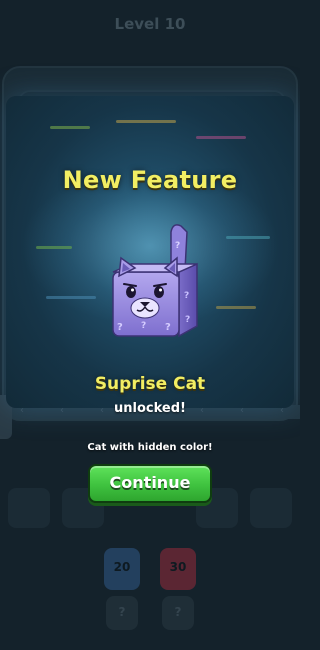  What do you see at coordinates (150, 408) in the screenshot?
I see `unlocked-label: unlocked!` at bounding box center [150, 408].